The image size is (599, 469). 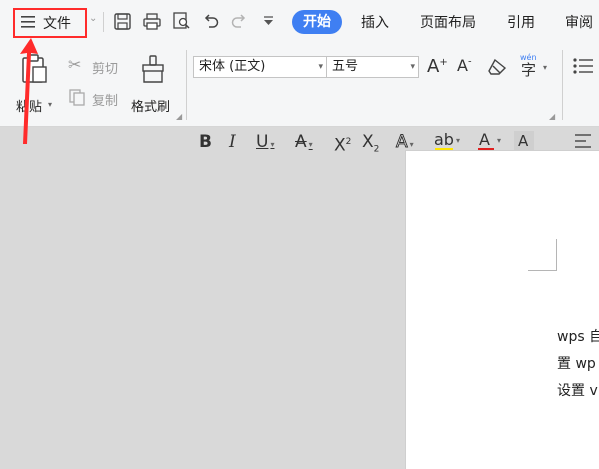 I want to click on subscript-icon: X2, so click(x=370, y=145).